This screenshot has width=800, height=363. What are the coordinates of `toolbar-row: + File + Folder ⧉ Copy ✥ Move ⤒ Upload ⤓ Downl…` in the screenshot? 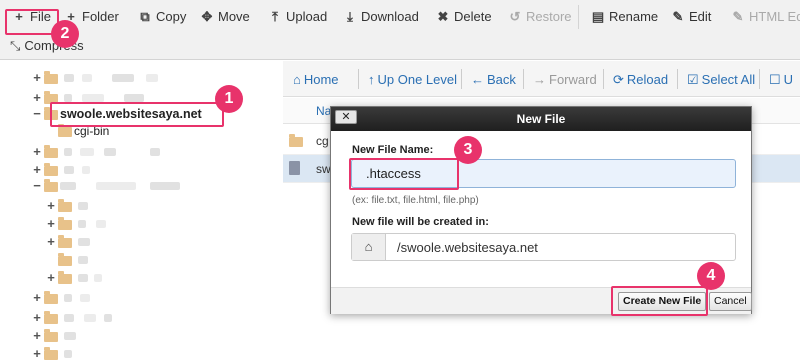 It's located at (400, 17).